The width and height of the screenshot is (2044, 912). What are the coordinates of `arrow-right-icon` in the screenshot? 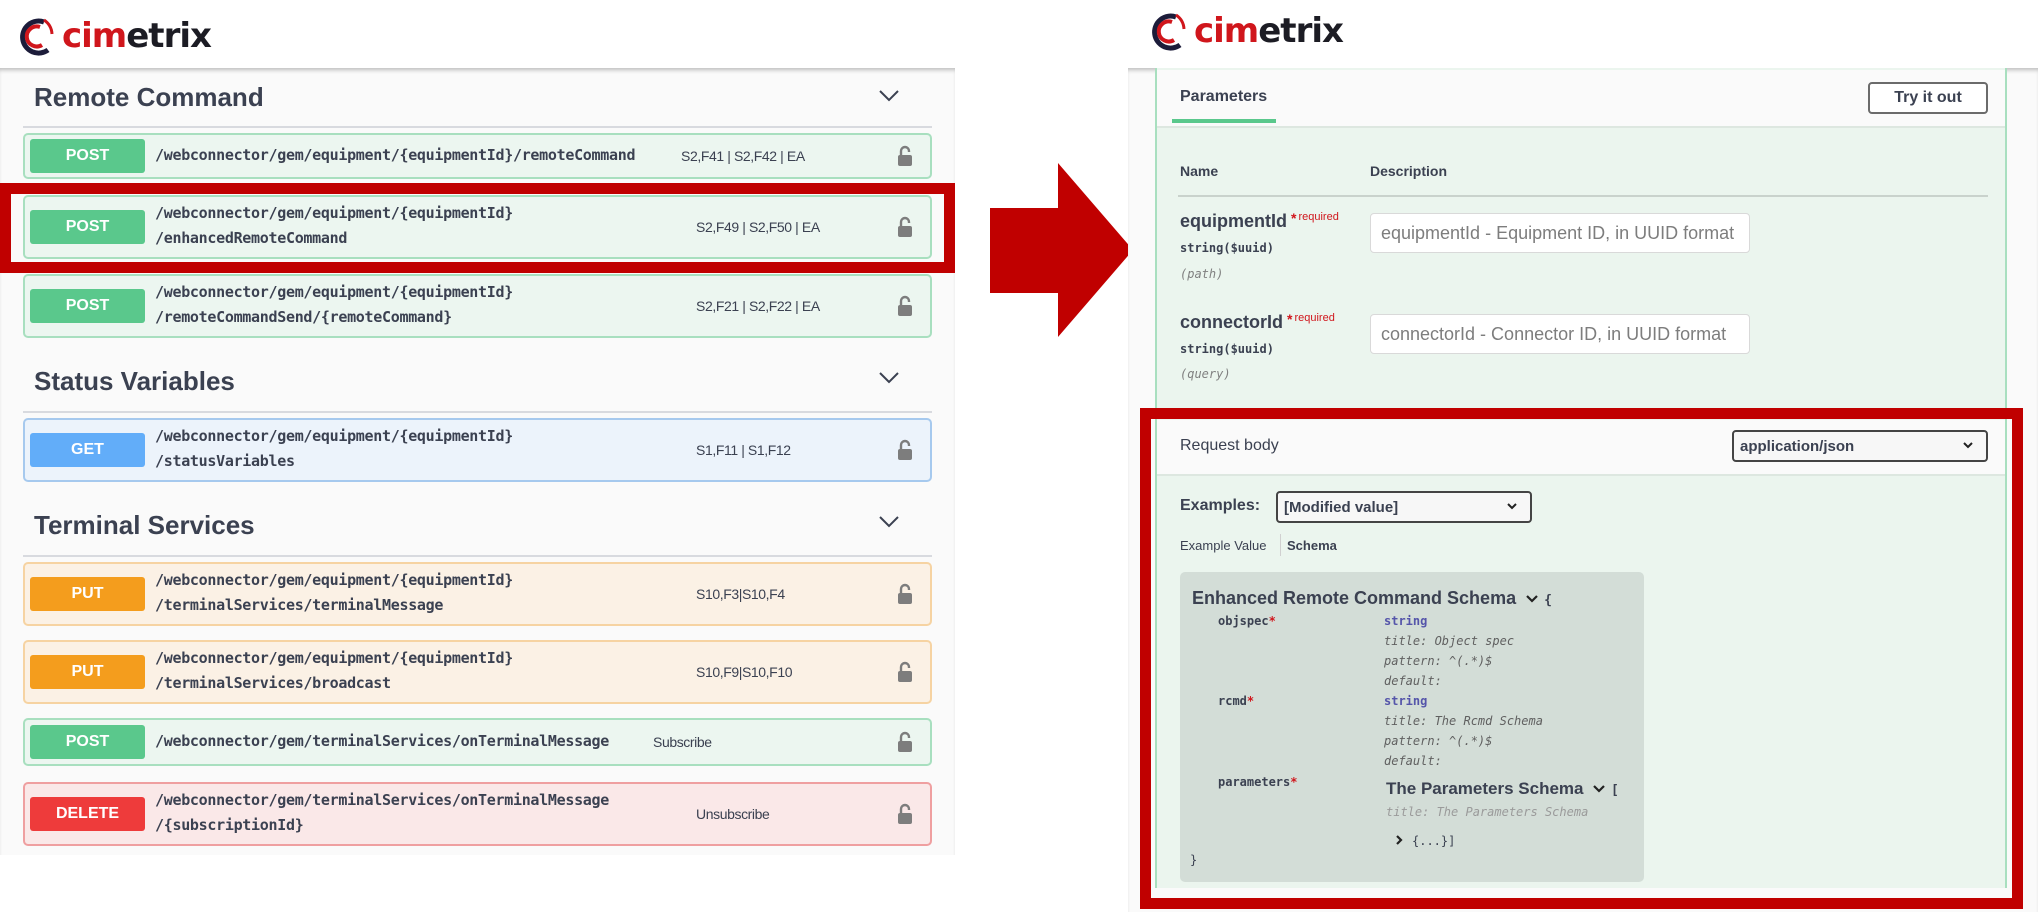 It's located at (1061, 250).